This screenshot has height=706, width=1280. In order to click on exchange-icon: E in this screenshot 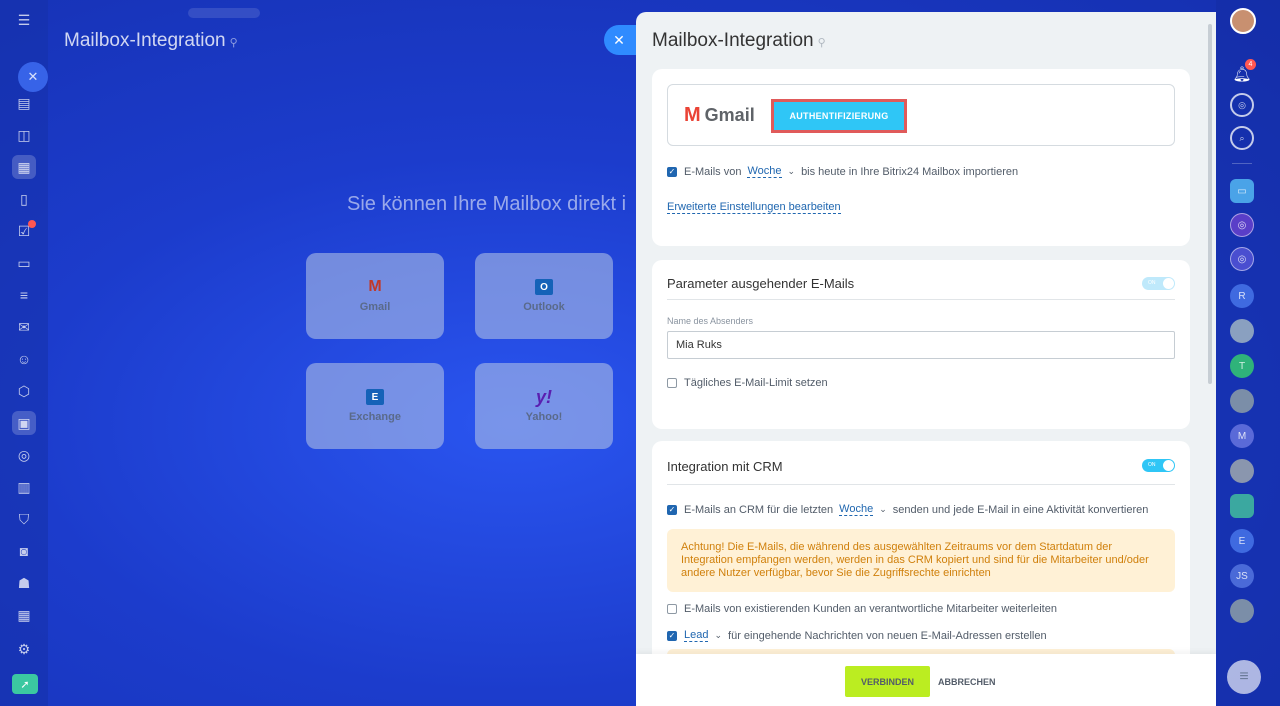, I will do `click(375, 397)`.